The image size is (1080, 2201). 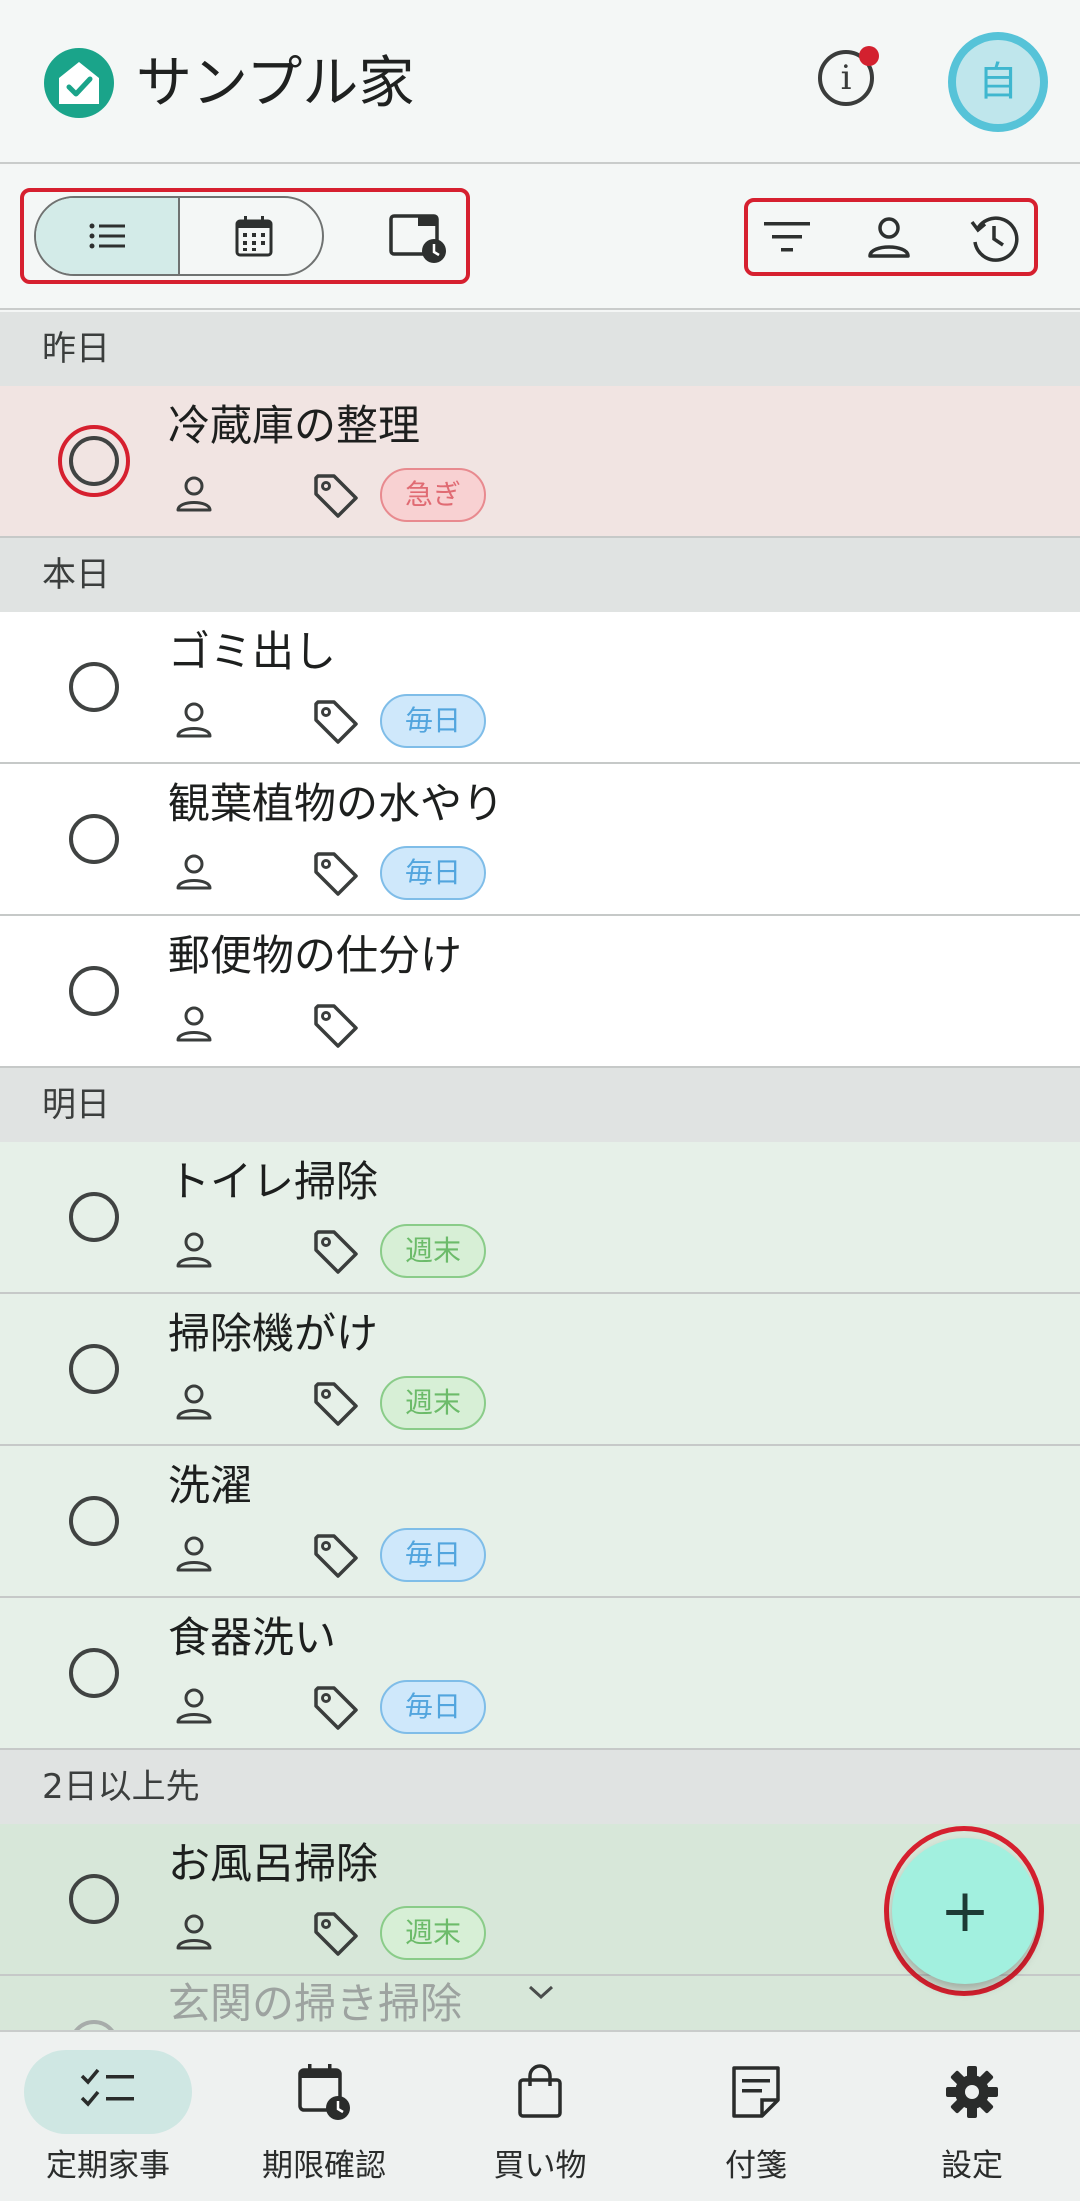 What do you see at coordinates (273, 1333) in the screenshot?
I see `task-title: 掃除機がけ` at bounding box center [273, 1333].